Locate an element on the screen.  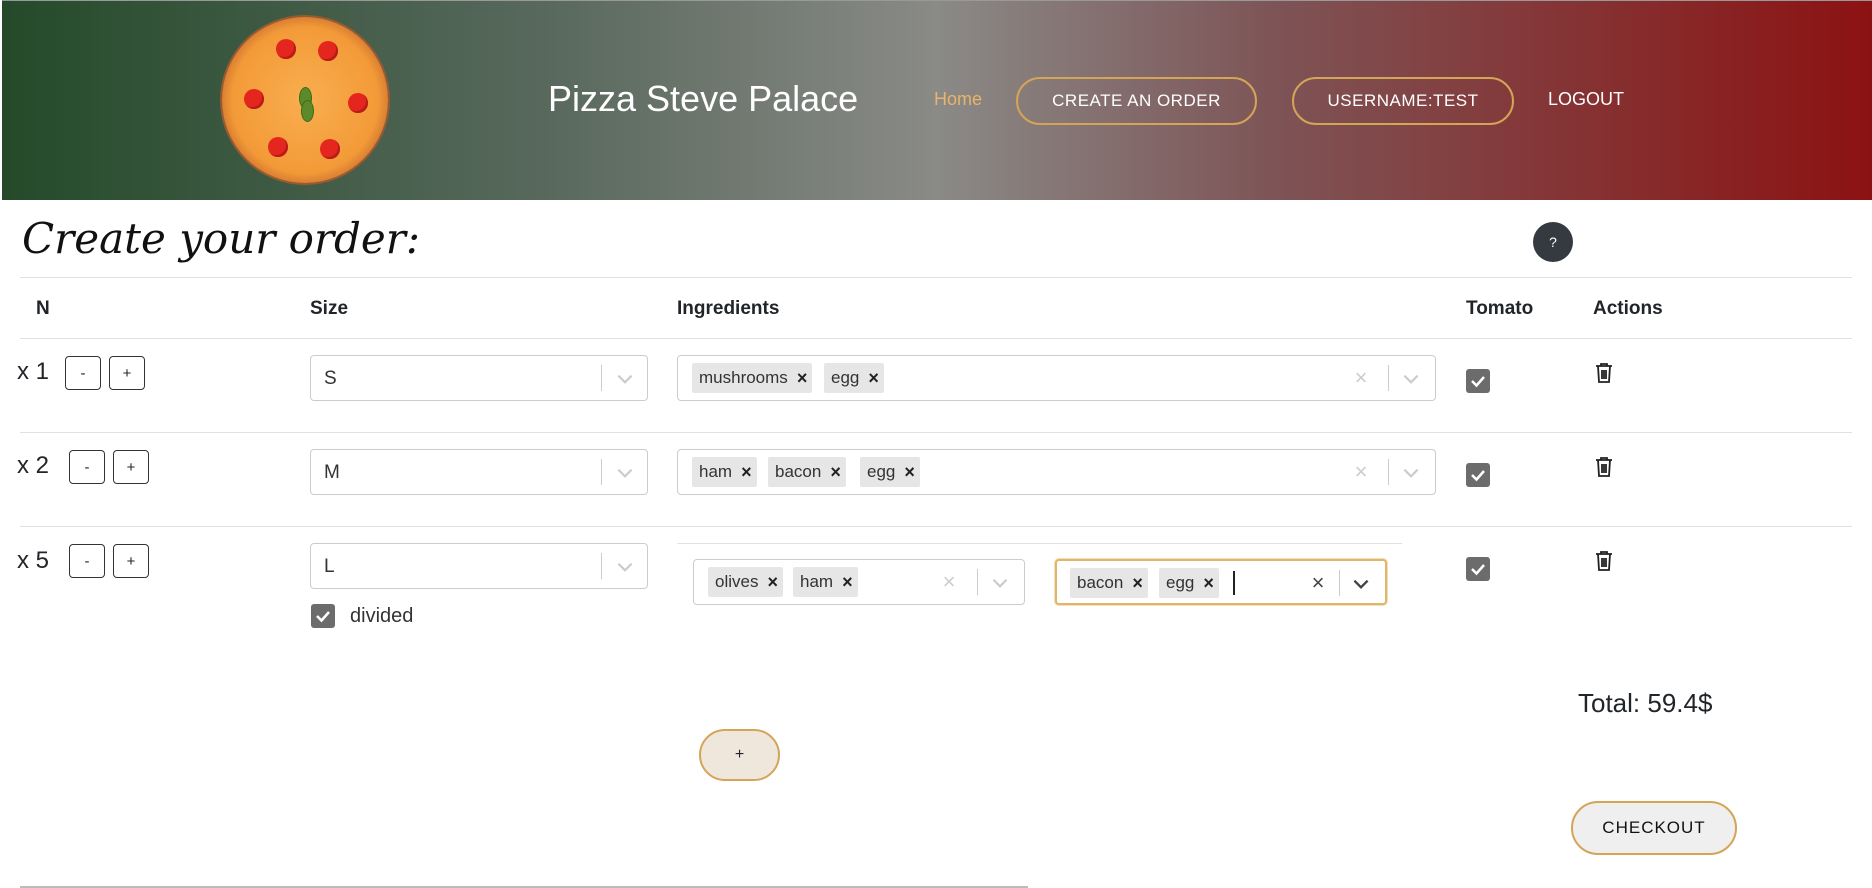
ingredients-select: ham × bacon × egg × × is located at coordinates (1056, 472).